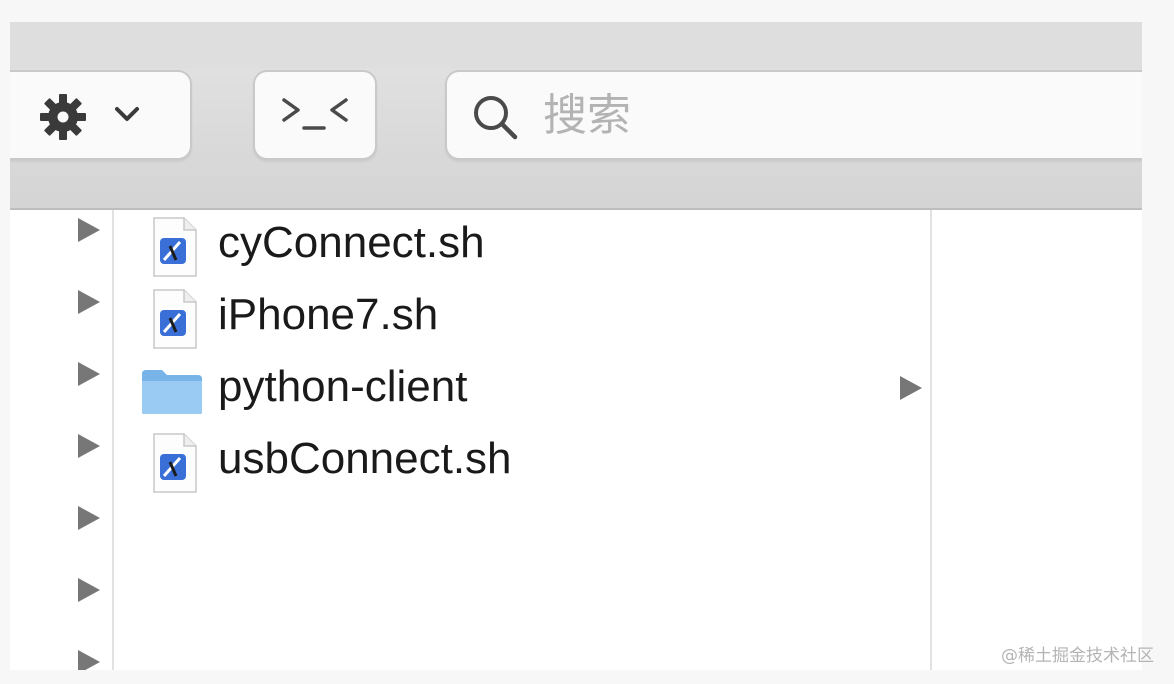 The image size is (1174, 684). Describe the element at coordinates (63, 117) in the screenshot. I see `gear-icon` at that location.